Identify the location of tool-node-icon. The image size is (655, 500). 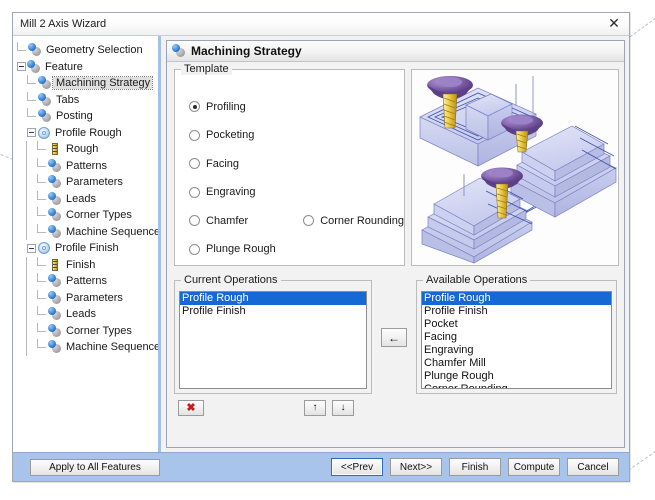
(55, 149).